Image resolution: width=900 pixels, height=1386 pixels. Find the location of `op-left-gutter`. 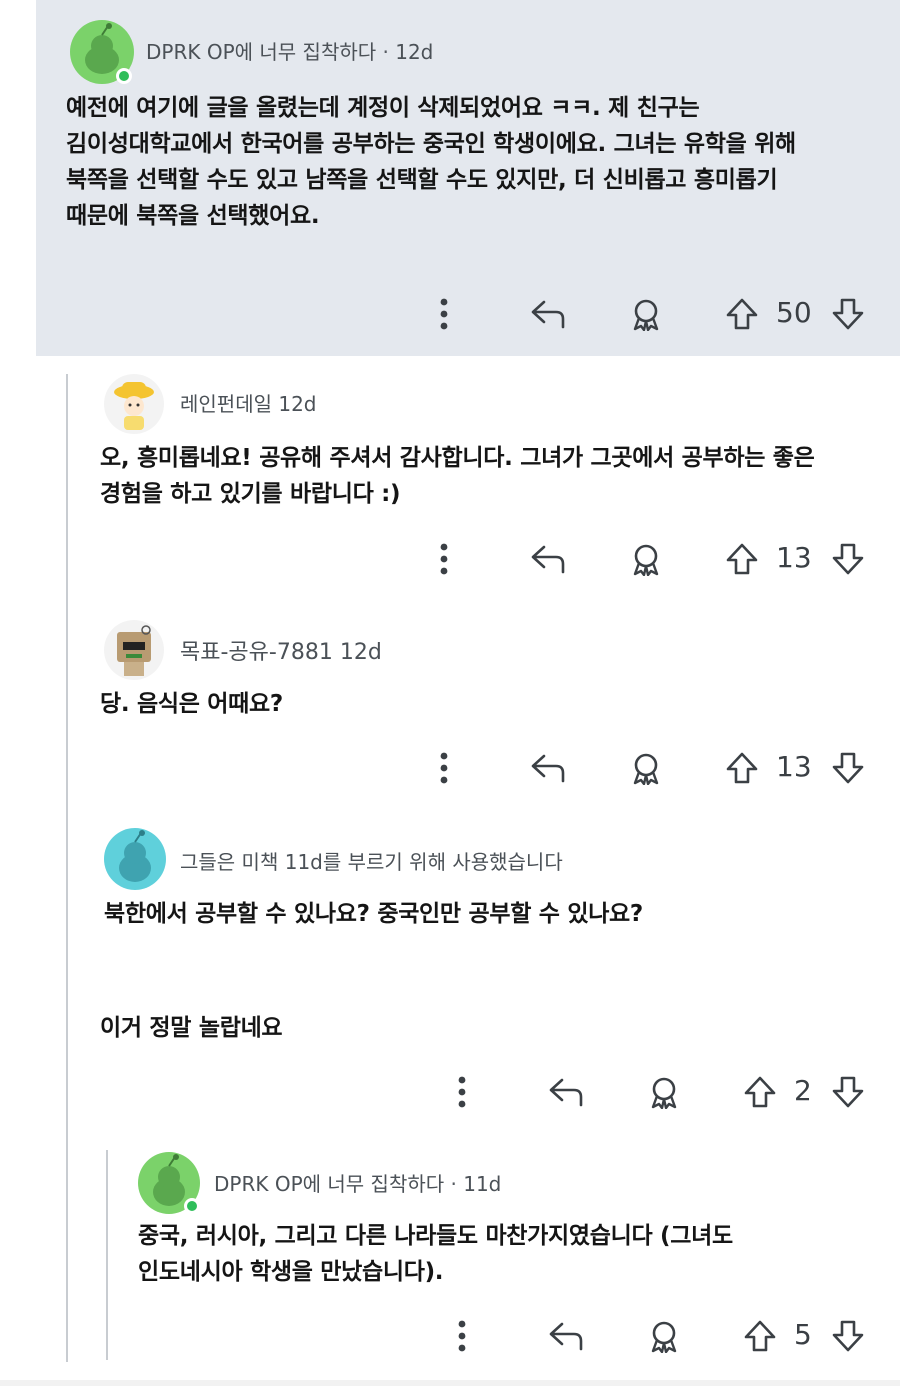

op-left-gutter is located at coordinates (18, 178).